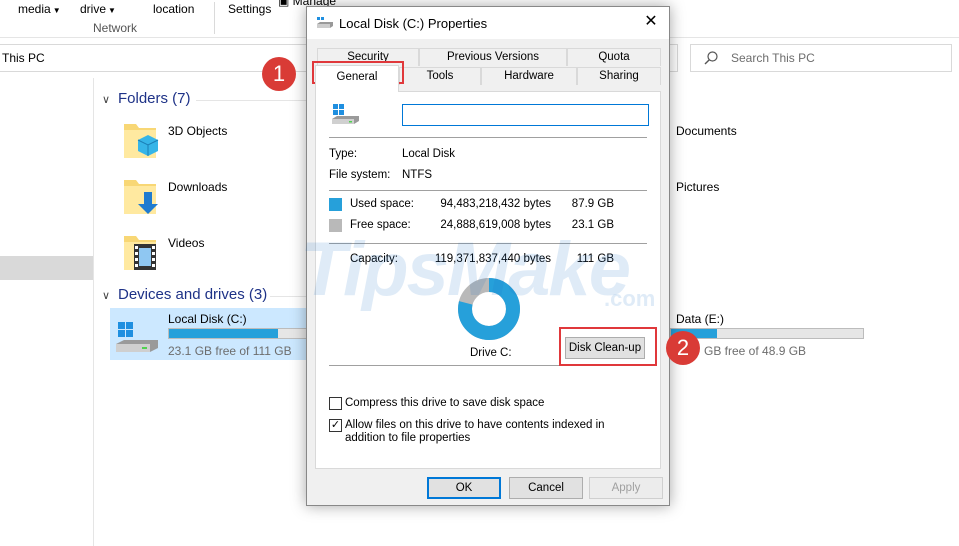 This screenshot has height=546, width=959. Describe the element at coordinates (141, 197) in the screenshot. I see `downloads-icon` at that location.